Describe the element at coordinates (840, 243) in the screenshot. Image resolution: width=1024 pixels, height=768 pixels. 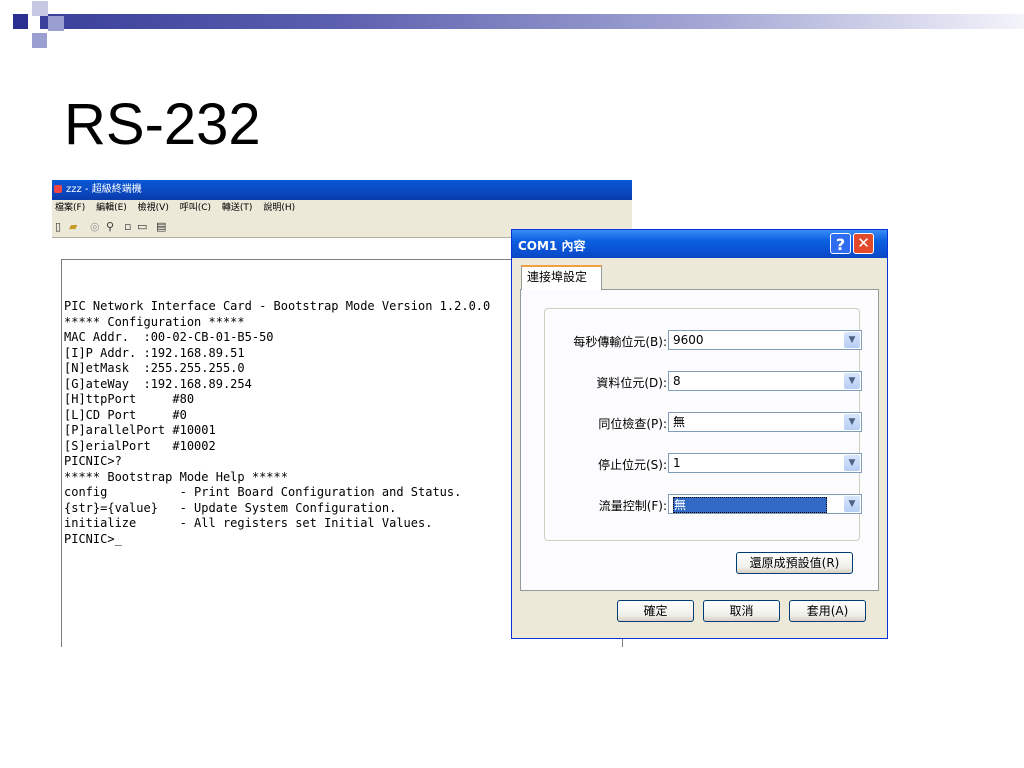
I see `help-button: ?` at that location.